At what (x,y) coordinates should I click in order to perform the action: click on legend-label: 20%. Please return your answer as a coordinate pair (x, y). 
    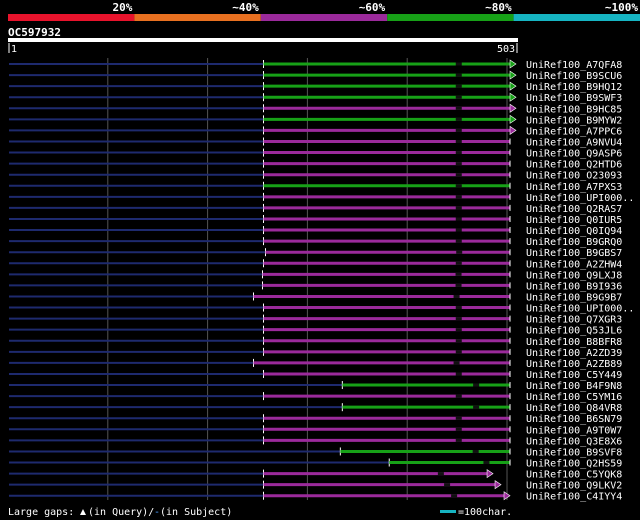
    Looking at the image, I should click on (123, 7).